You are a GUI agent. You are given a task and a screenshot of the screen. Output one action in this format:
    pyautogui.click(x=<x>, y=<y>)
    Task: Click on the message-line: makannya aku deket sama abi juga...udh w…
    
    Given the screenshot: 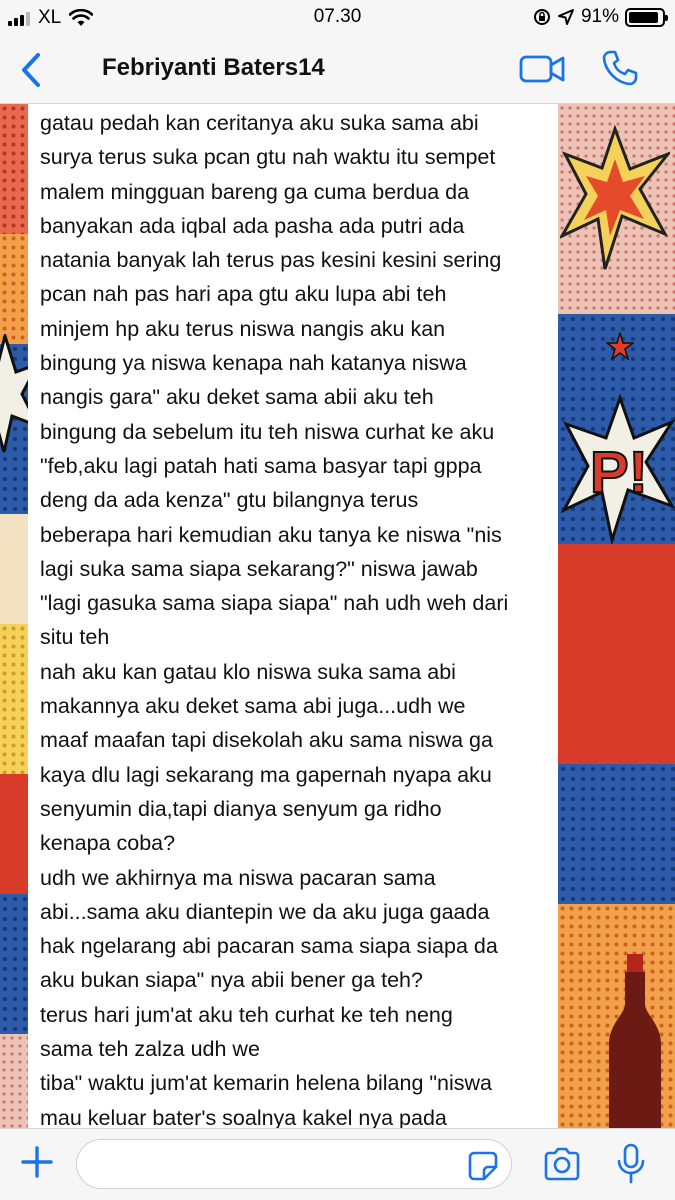 What is the action you would take?
    pyautogui.click(x=253, y=706)
    